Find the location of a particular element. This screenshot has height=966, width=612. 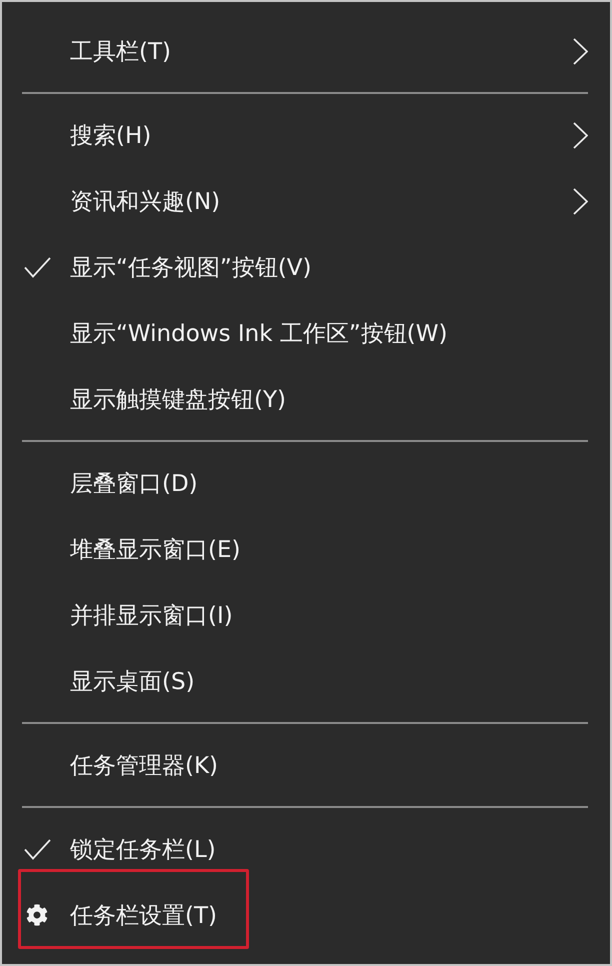

menu-item: 资讯和兴趣(N) is located at coordinates (306, 201).